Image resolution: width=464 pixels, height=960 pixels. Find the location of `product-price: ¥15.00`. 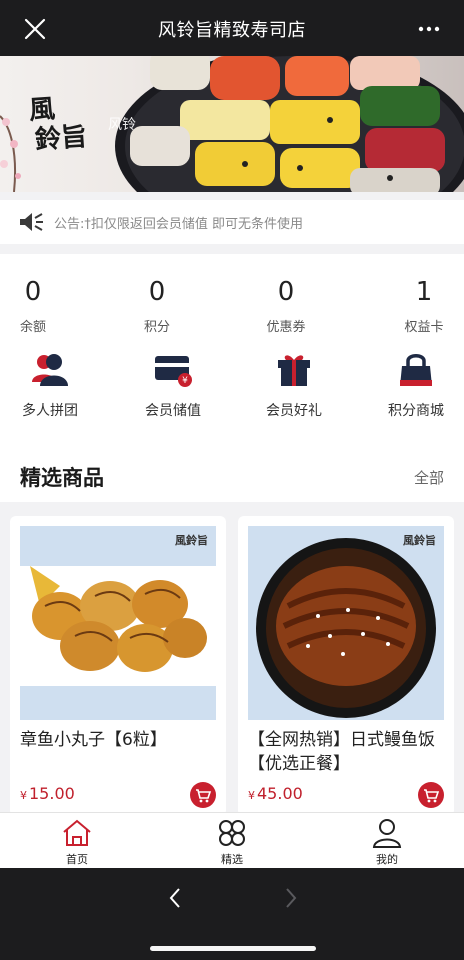

product-price: ¥15.00 is located at coordinates (47, 793).